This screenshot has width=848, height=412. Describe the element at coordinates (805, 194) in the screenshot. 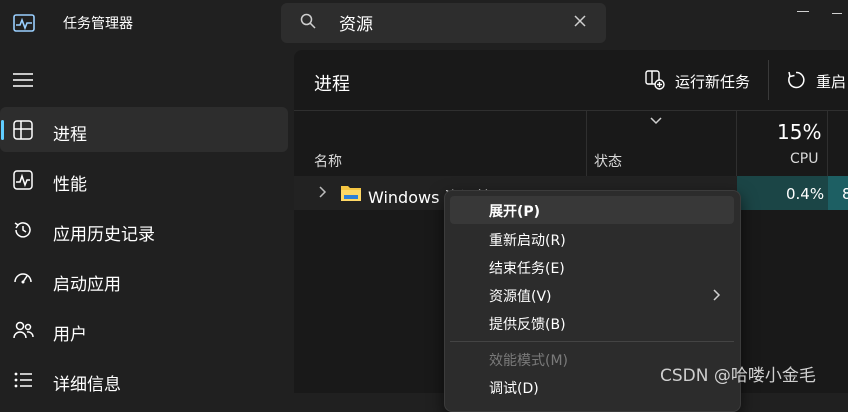

I see `process-cpu: 0.4%` at that location.